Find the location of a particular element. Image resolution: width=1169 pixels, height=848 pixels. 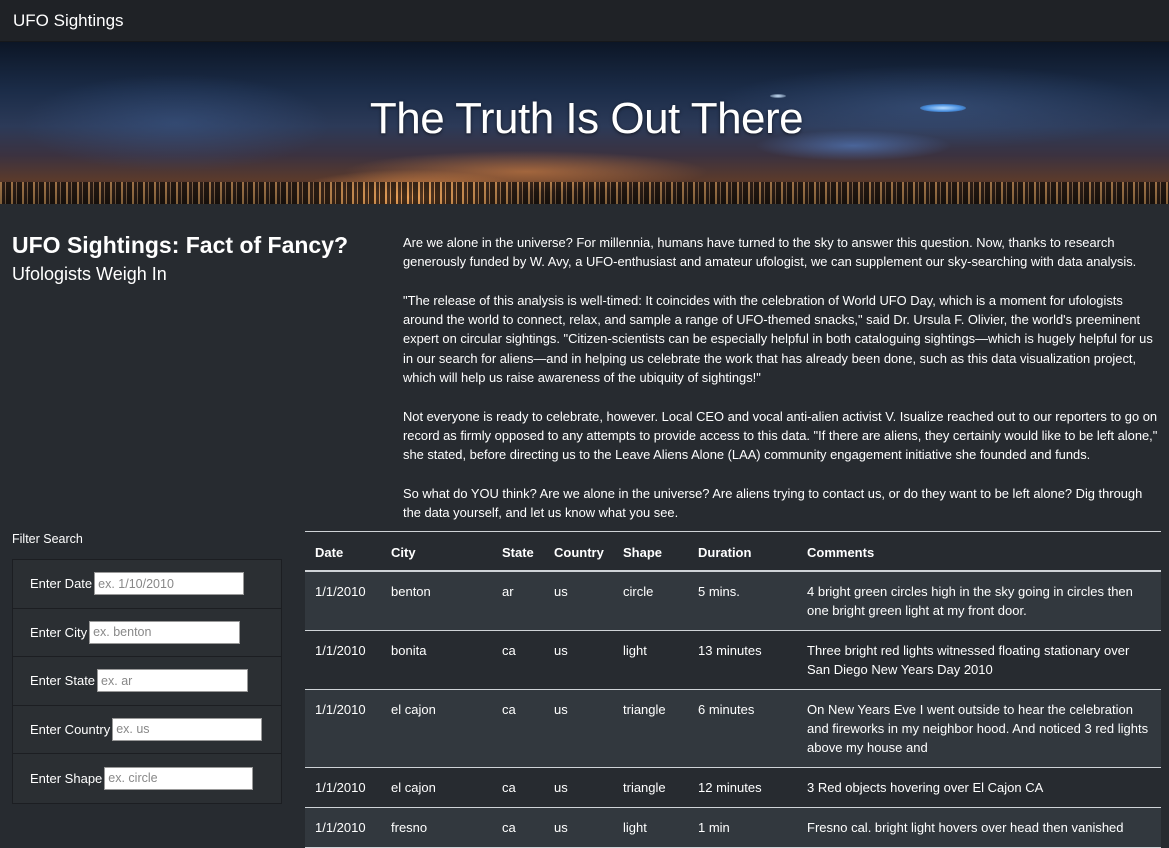

cell-city: bonita is located at coordinates (436, 660).